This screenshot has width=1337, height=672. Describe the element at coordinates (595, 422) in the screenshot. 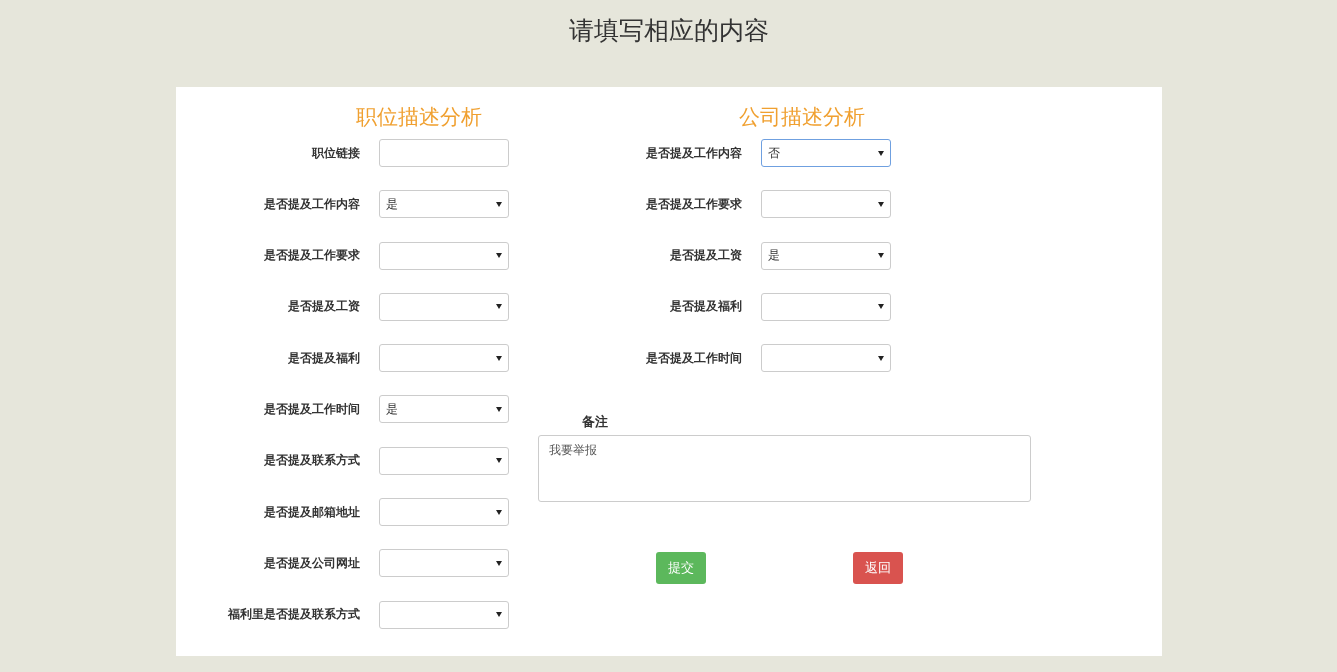

I see `field-label: 备注` at that location.